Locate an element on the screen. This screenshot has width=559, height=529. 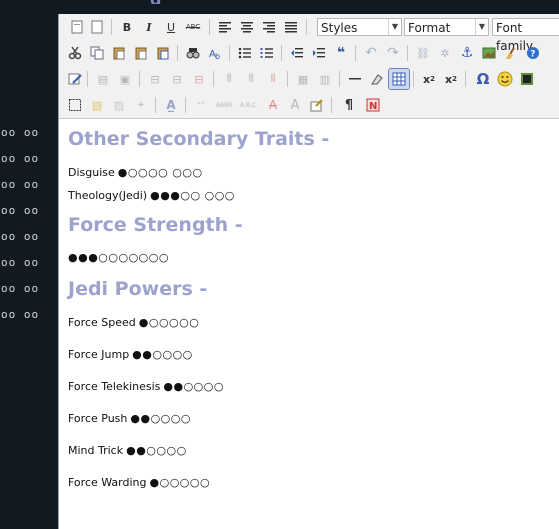
emoticon-icon is located at coordinates (505, 79).